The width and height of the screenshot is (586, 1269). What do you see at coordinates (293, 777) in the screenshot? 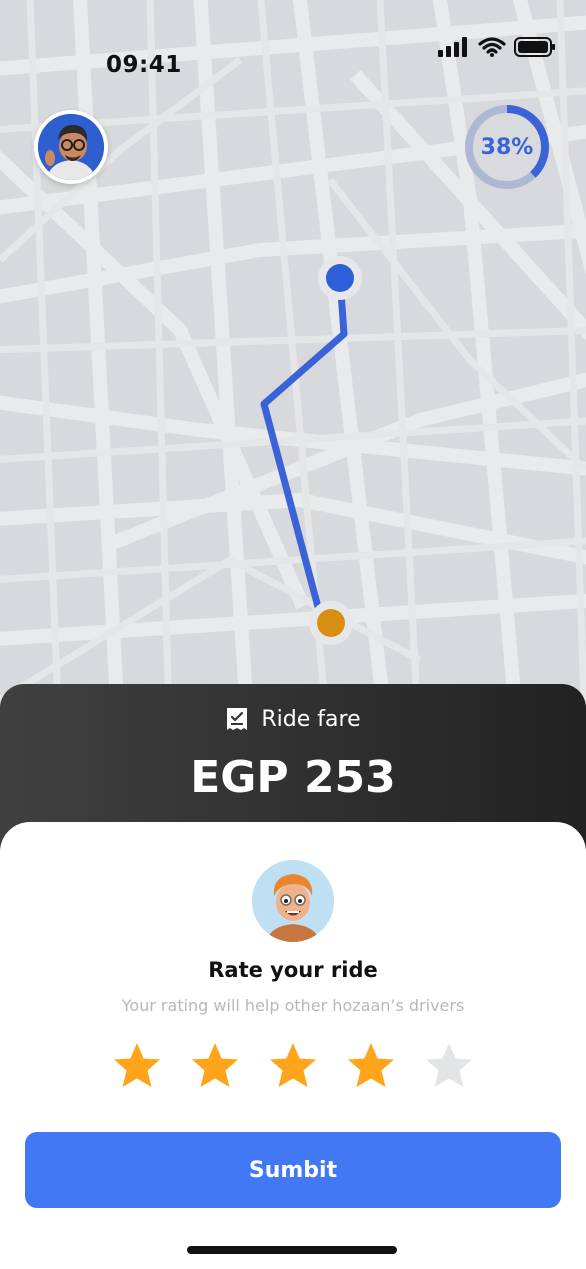
I see `fare-amount: EGP 253` at bounding box center [293, 777].